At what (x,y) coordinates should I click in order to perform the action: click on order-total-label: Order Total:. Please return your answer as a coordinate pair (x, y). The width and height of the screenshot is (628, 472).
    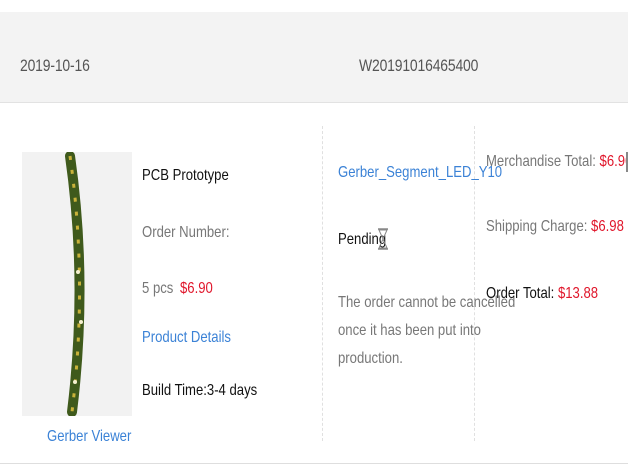
    Looking at the image, I should click on (520, 293).